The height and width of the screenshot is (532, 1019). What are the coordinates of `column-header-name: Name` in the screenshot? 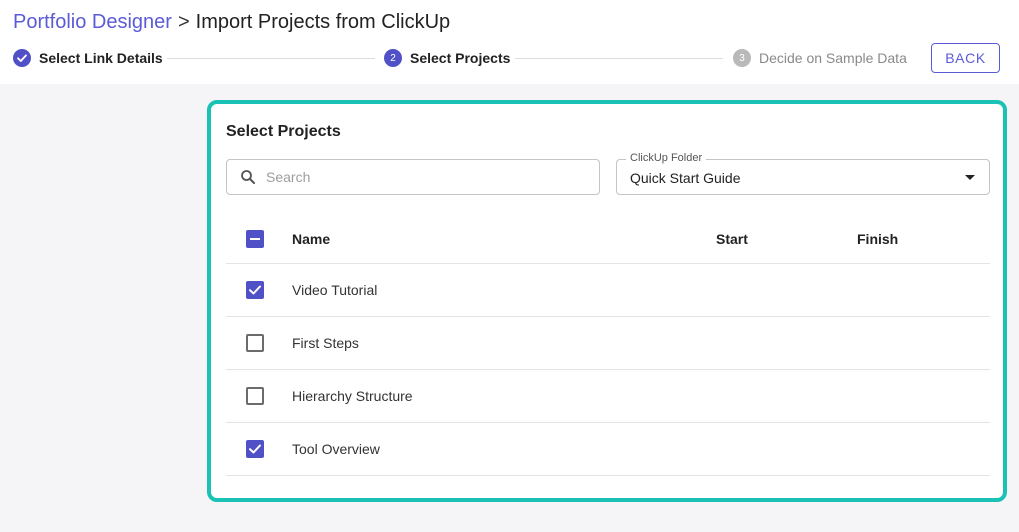 It's located at (311, 239).